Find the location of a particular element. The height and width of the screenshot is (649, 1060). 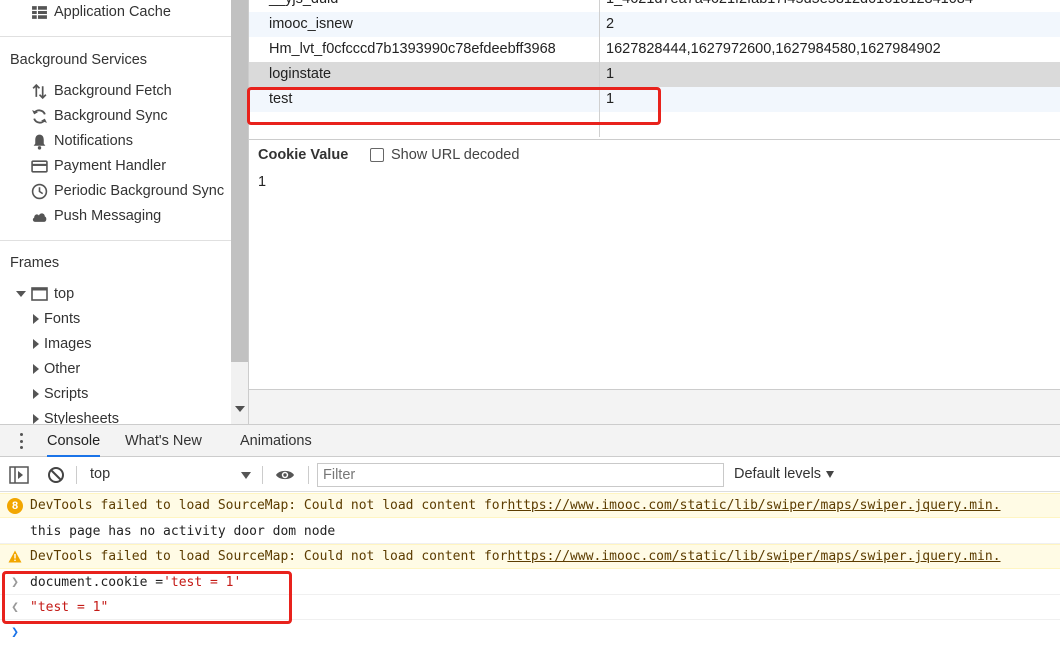

cloud-icon is located at coordinates (39, 216).